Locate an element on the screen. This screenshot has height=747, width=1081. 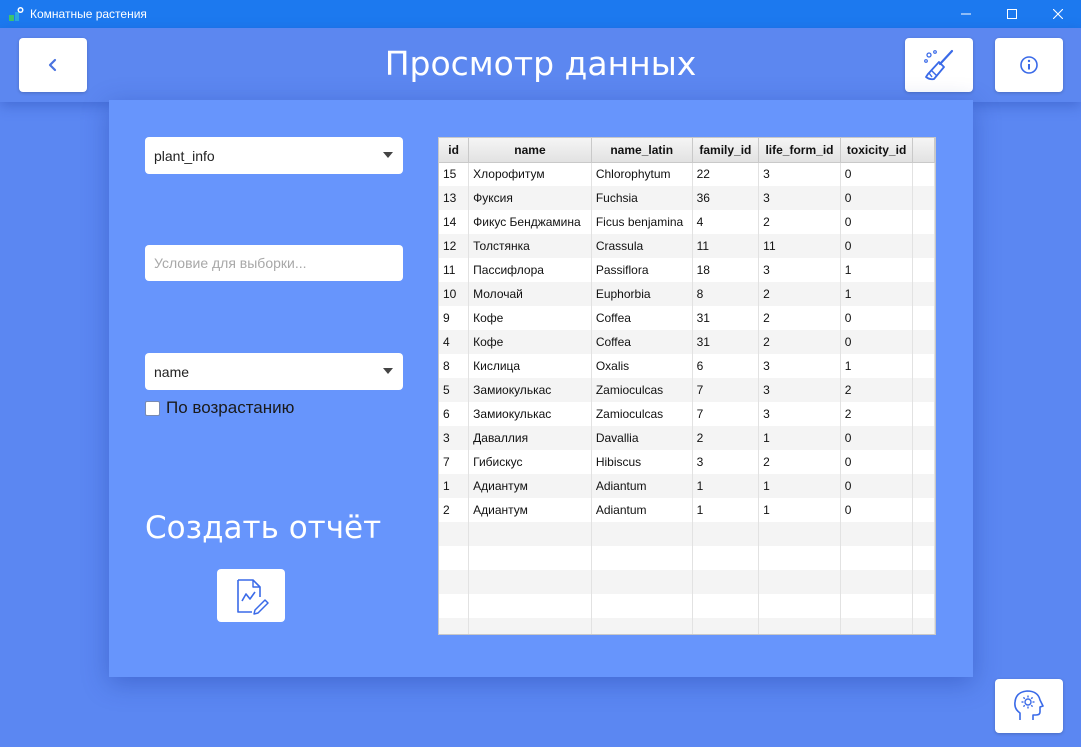
table-cell: 10 is located at coordinates (454, 294).